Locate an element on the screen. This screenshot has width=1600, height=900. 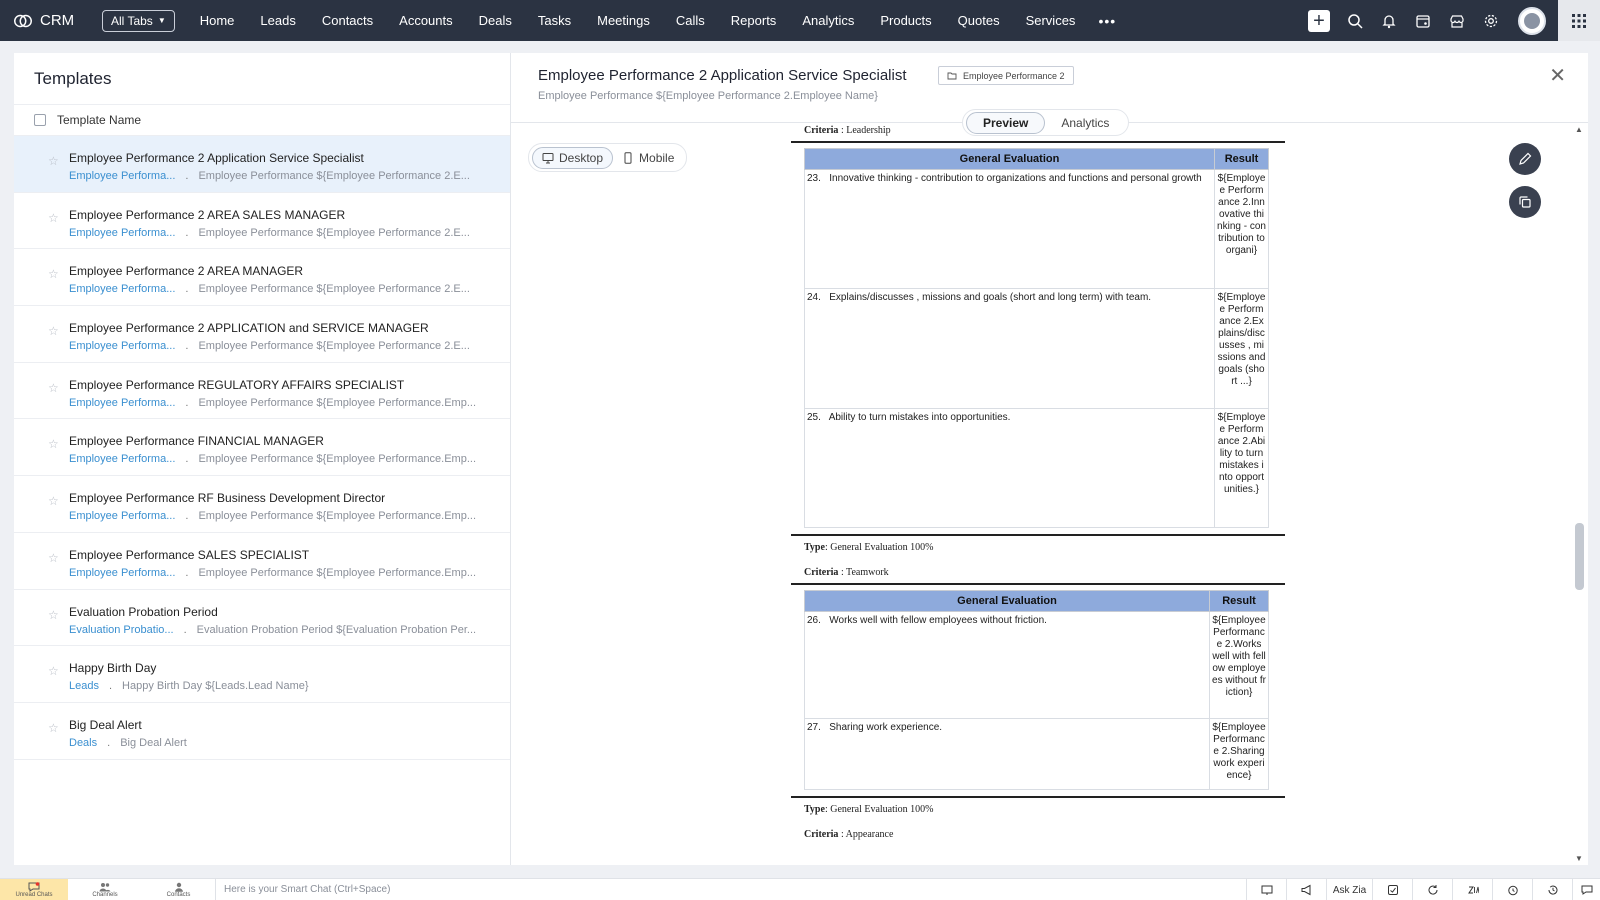
more-tabs-icon: ••• is located at coordinates (1107, 21).